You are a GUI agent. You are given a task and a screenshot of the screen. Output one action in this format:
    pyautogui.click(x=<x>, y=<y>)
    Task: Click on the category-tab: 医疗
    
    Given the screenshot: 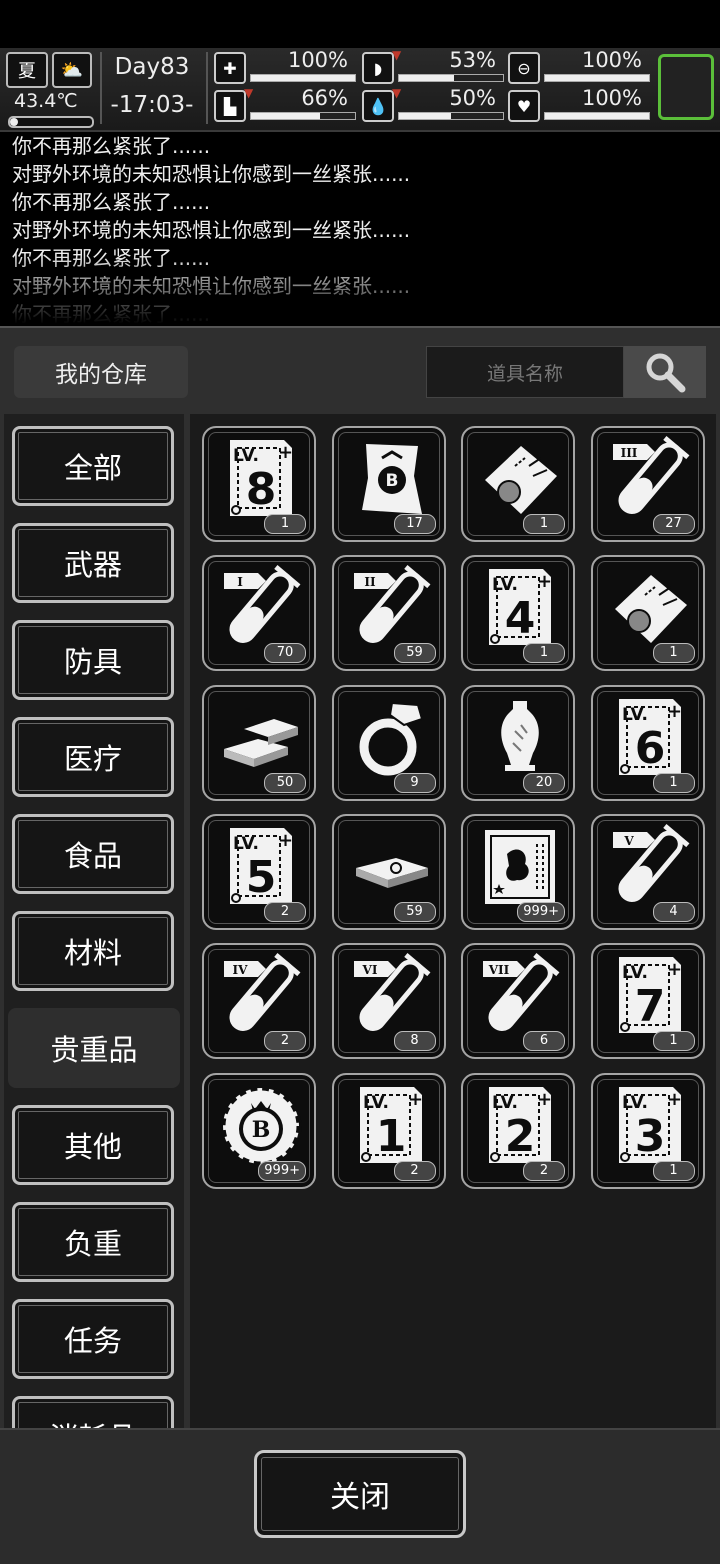 What is the action you would take?
    pyautogui.click(x=93, y=757)
    